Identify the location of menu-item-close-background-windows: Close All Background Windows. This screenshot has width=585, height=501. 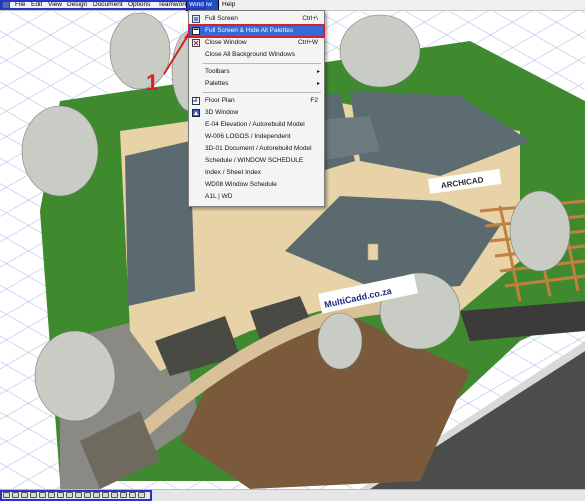
(256, 55).